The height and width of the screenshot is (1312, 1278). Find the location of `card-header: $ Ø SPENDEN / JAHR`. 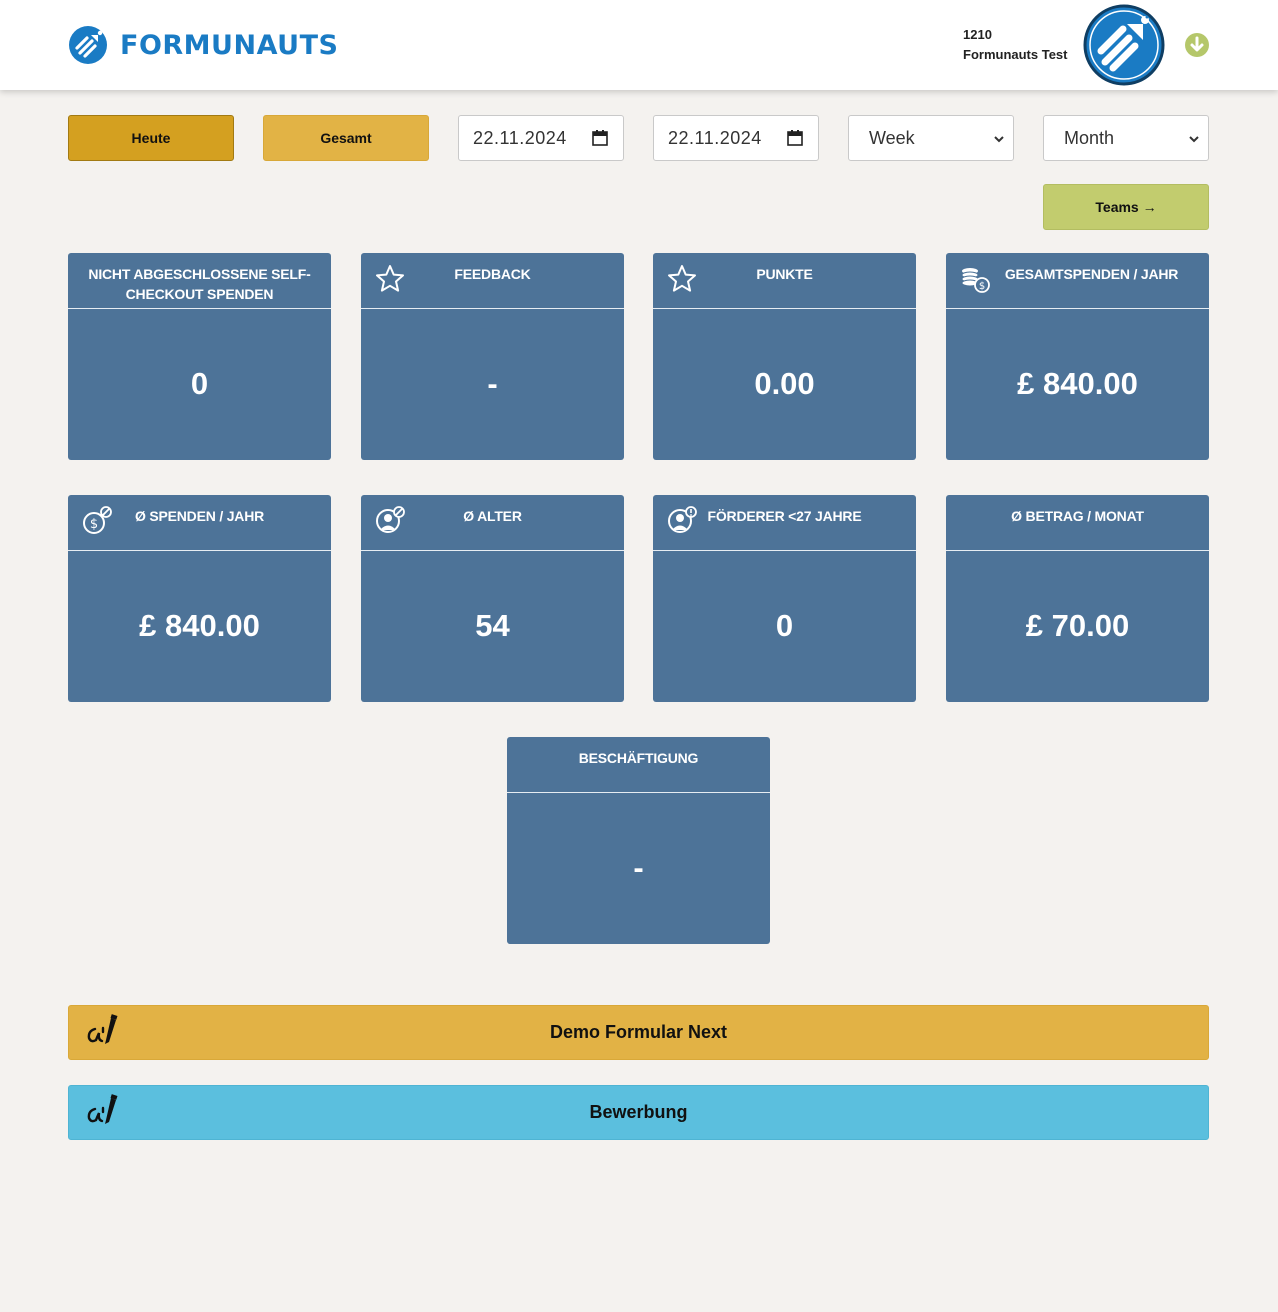

card-header: $ Ø SPENDEN / JAHR is located at coordinates (199, 523).